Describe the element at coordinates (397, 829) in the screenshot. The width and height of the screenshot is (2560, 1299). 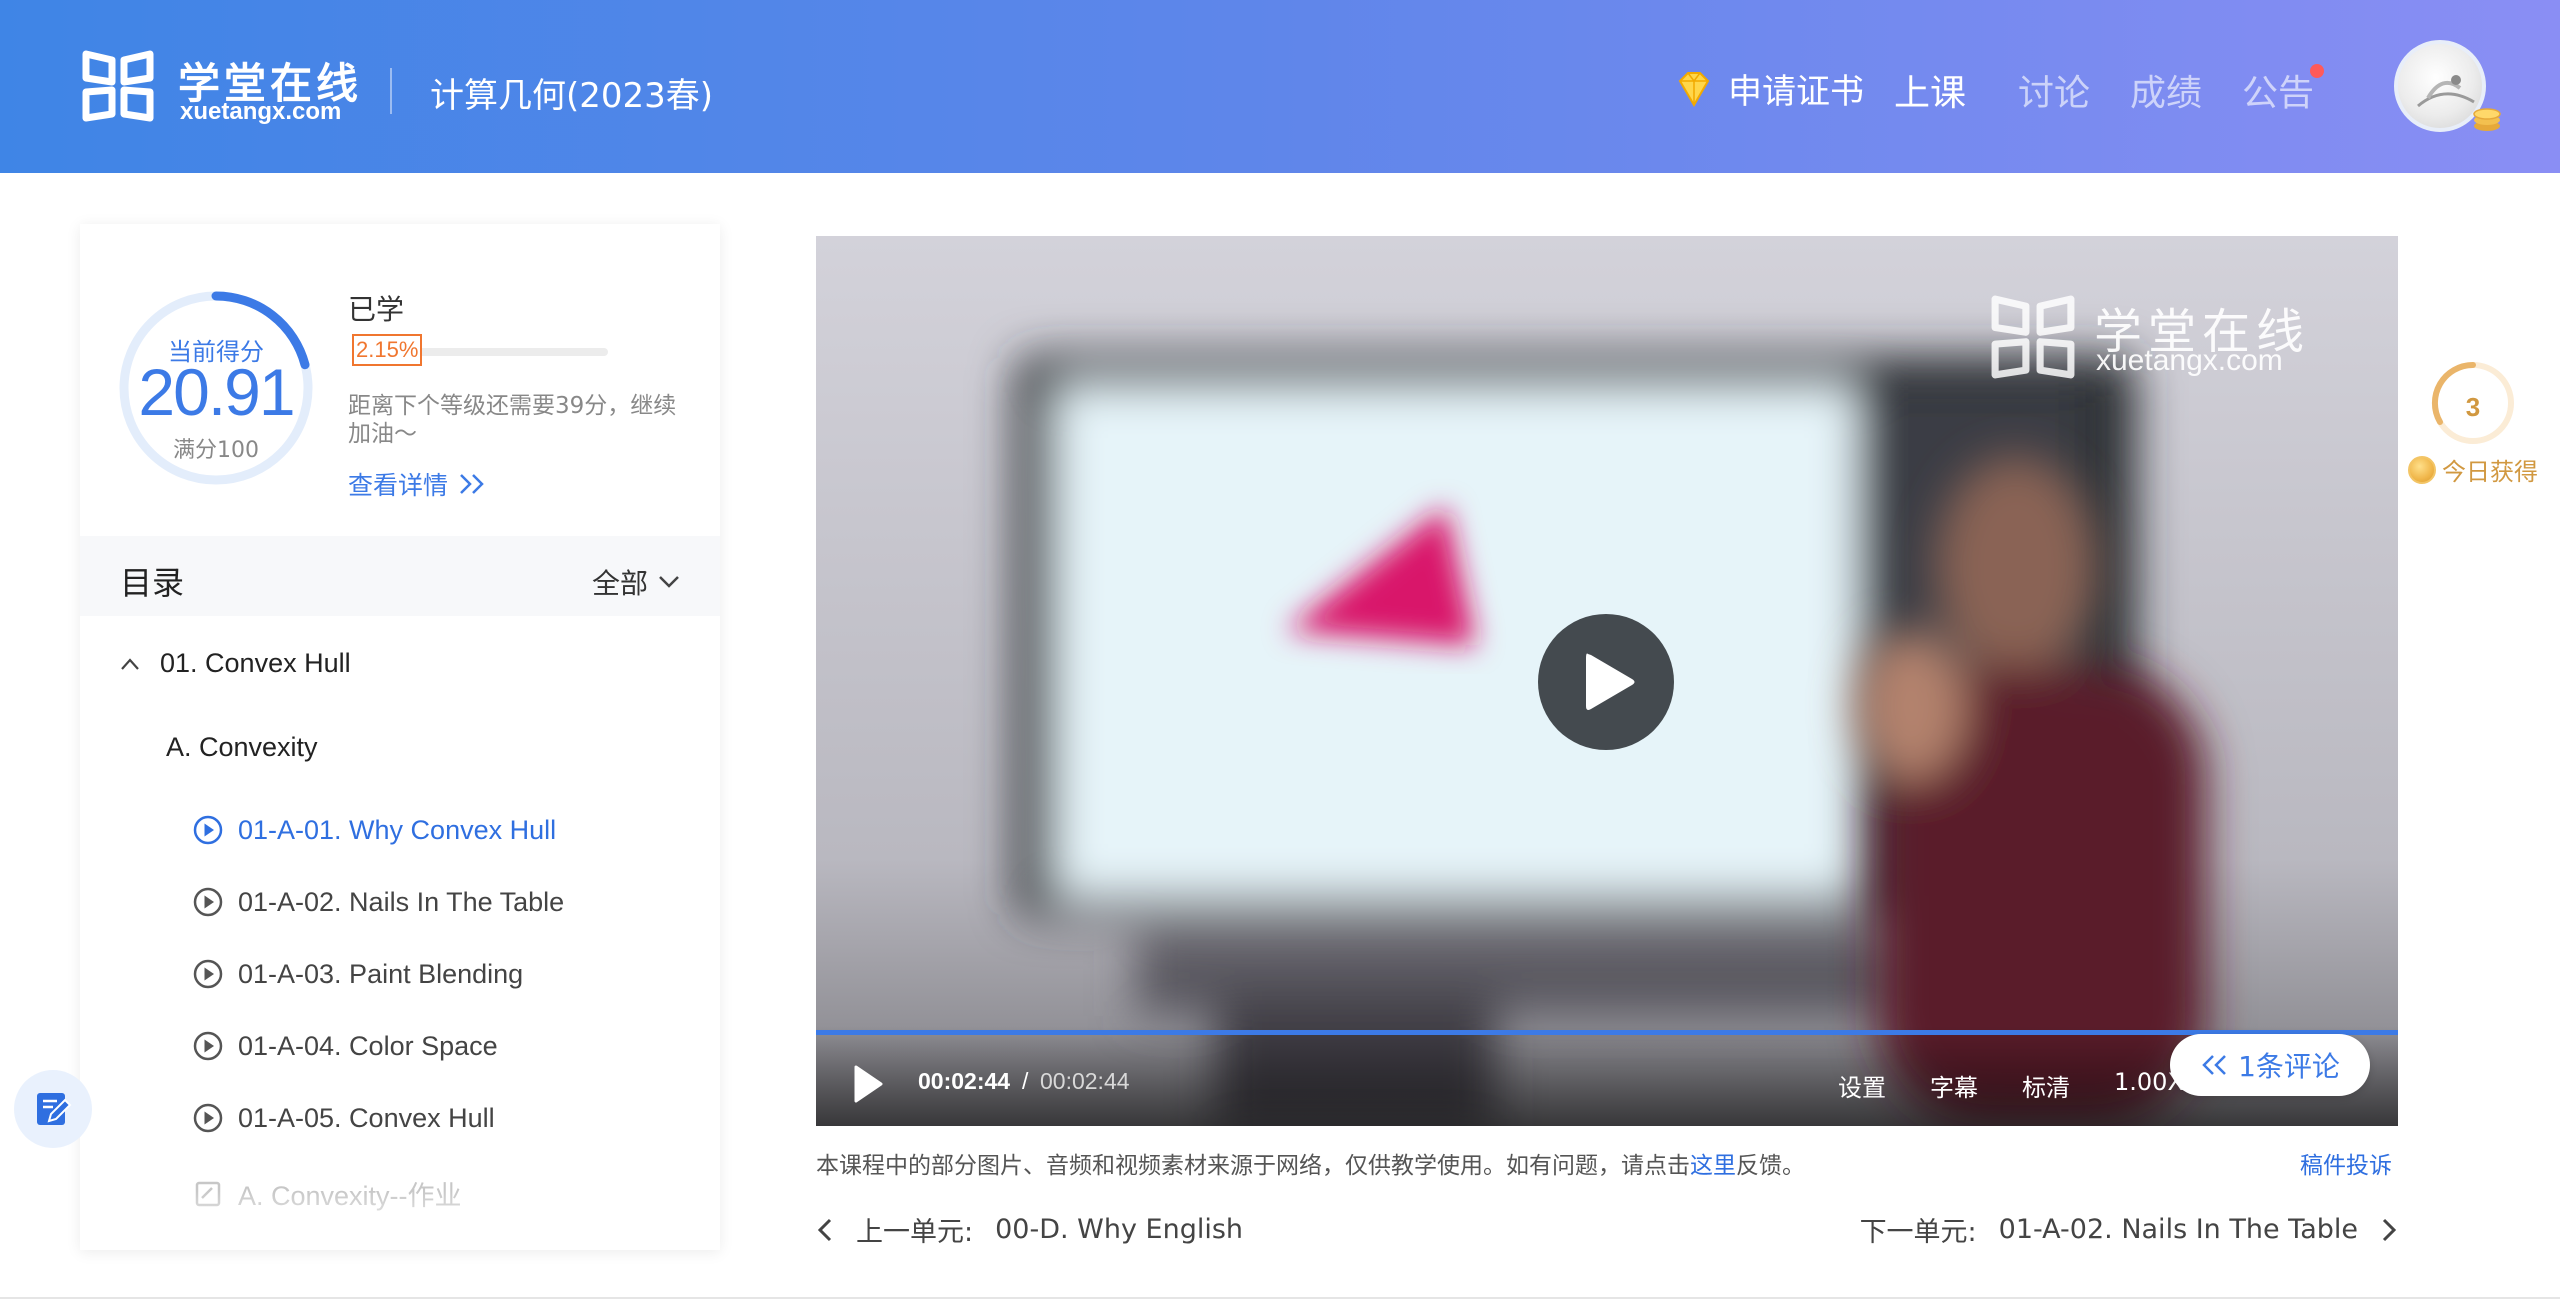
I see `toc-lesson-label: 01-A-01. Why Convex Hull` at that location.